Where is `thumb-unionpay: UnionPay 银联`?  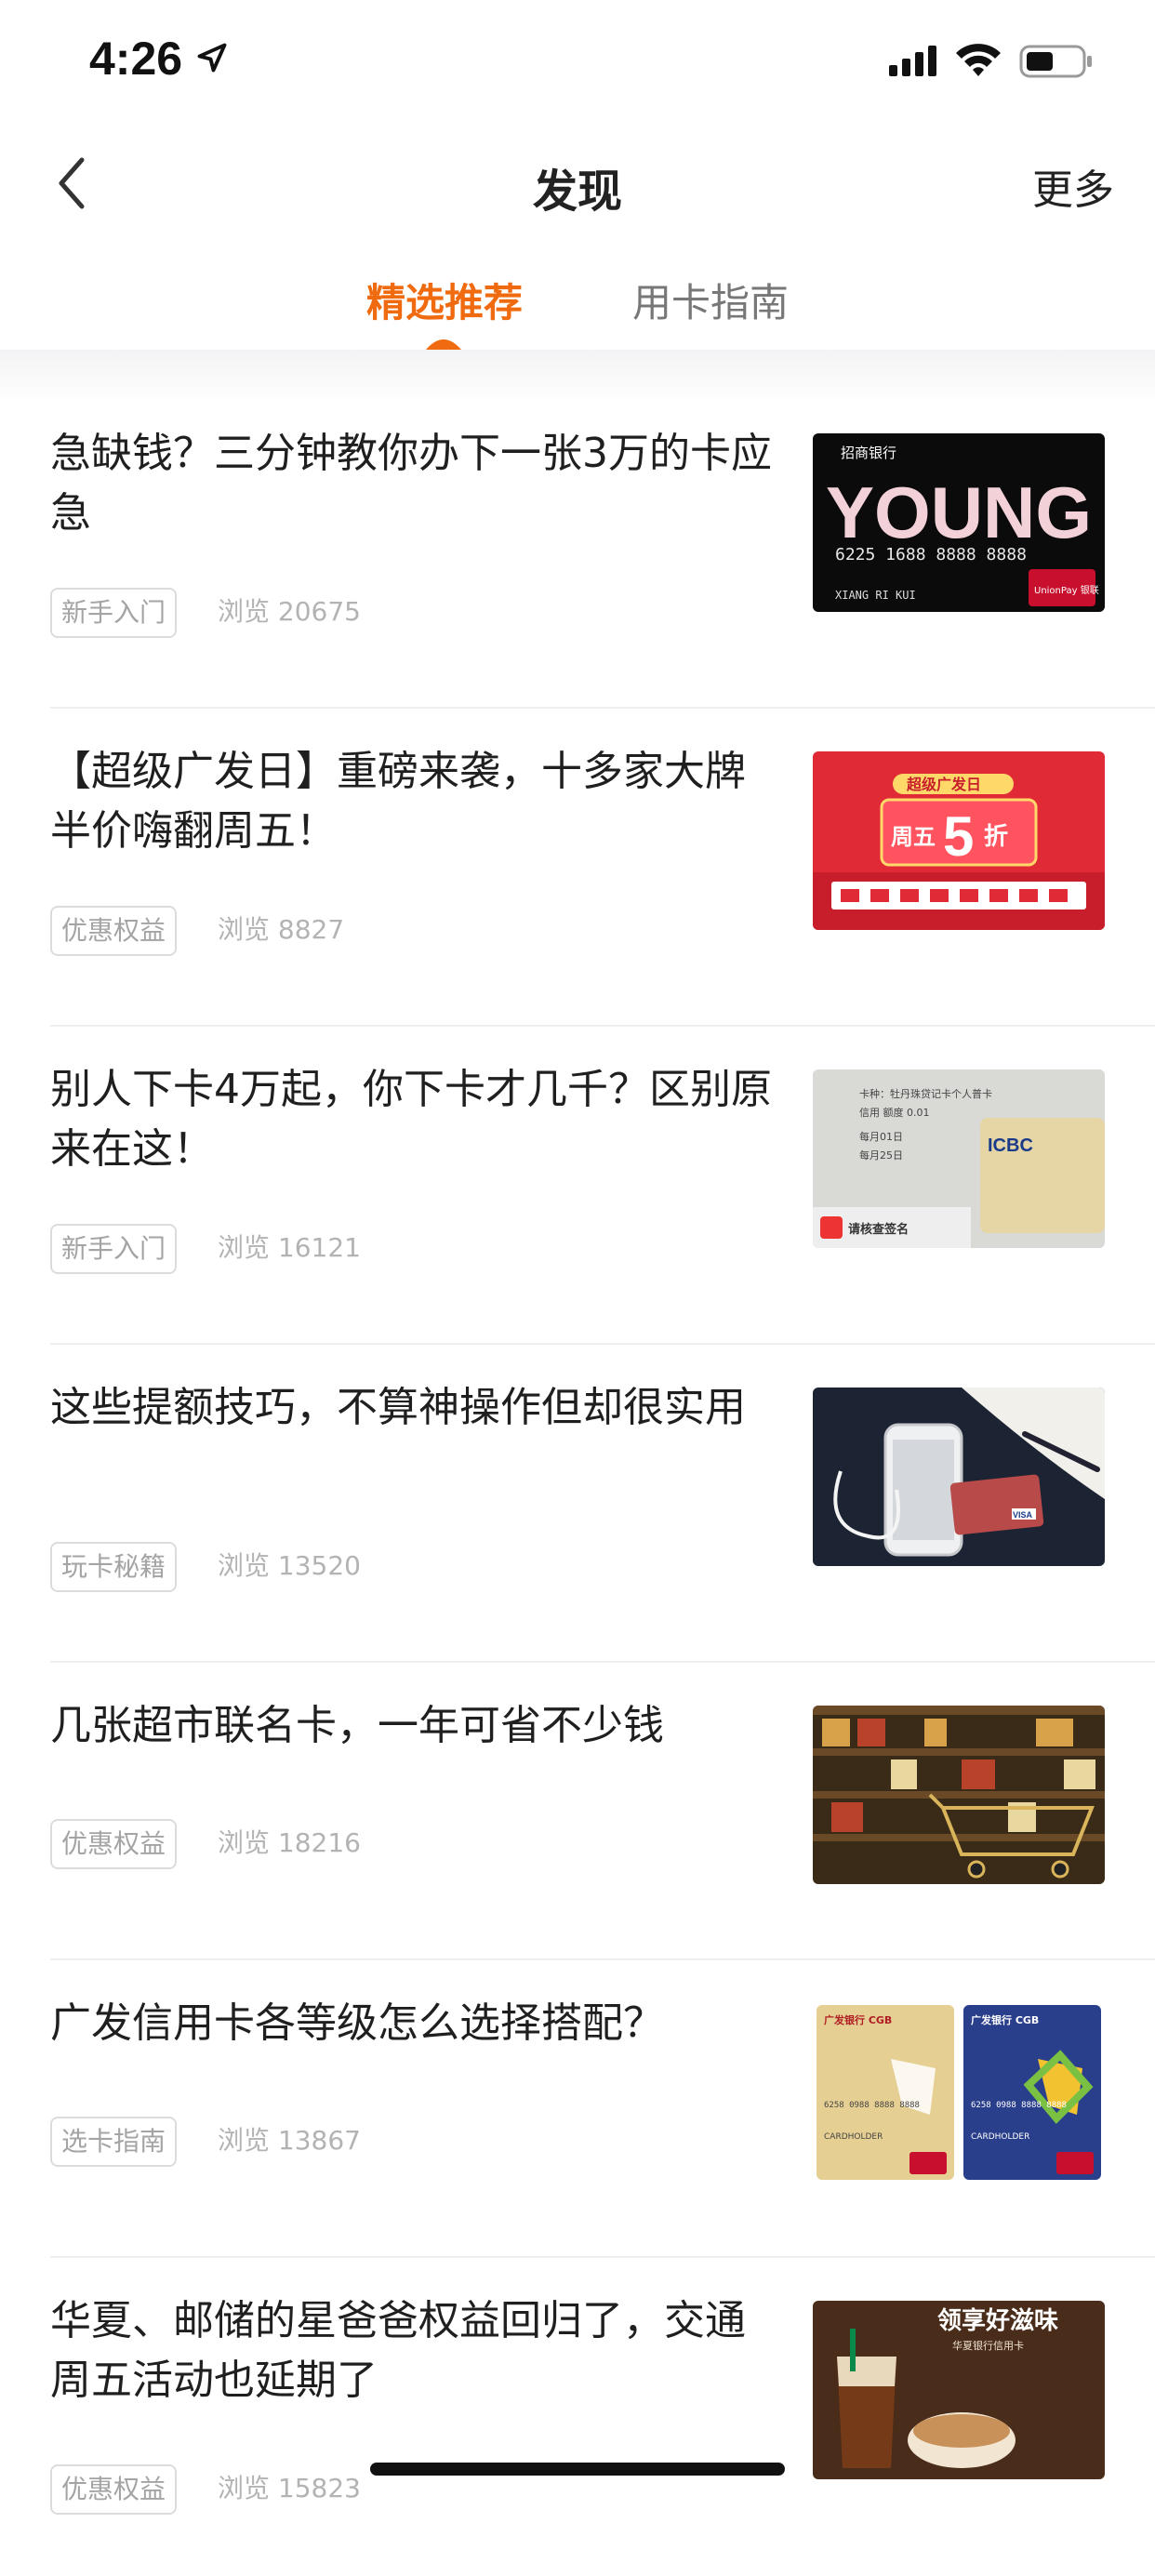 thumb-unionpay: UnionPay 银联 is located at coordinates (1066, 590).